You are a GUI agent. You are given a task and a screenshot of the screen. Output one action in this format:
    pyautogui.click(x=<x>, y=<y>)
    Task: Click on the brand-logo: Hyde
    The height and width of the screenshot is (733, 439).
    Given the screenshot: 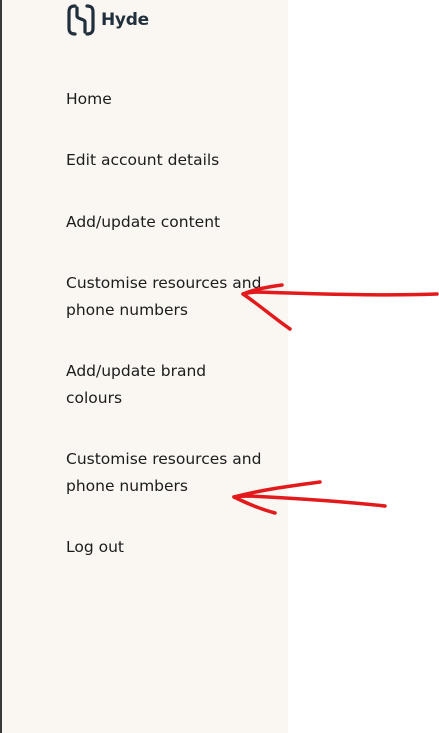 What is the action you would take?
    pyautogui.click(x=107, y=20)
    